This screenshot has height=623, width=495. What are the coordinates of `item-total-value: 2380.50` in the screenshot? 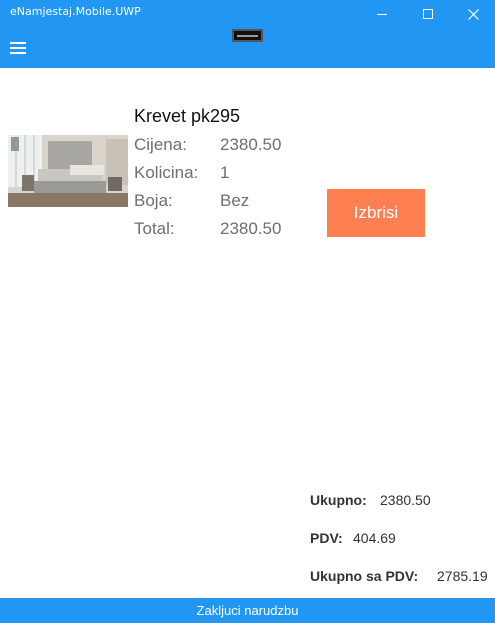 It's located at (251, 228).